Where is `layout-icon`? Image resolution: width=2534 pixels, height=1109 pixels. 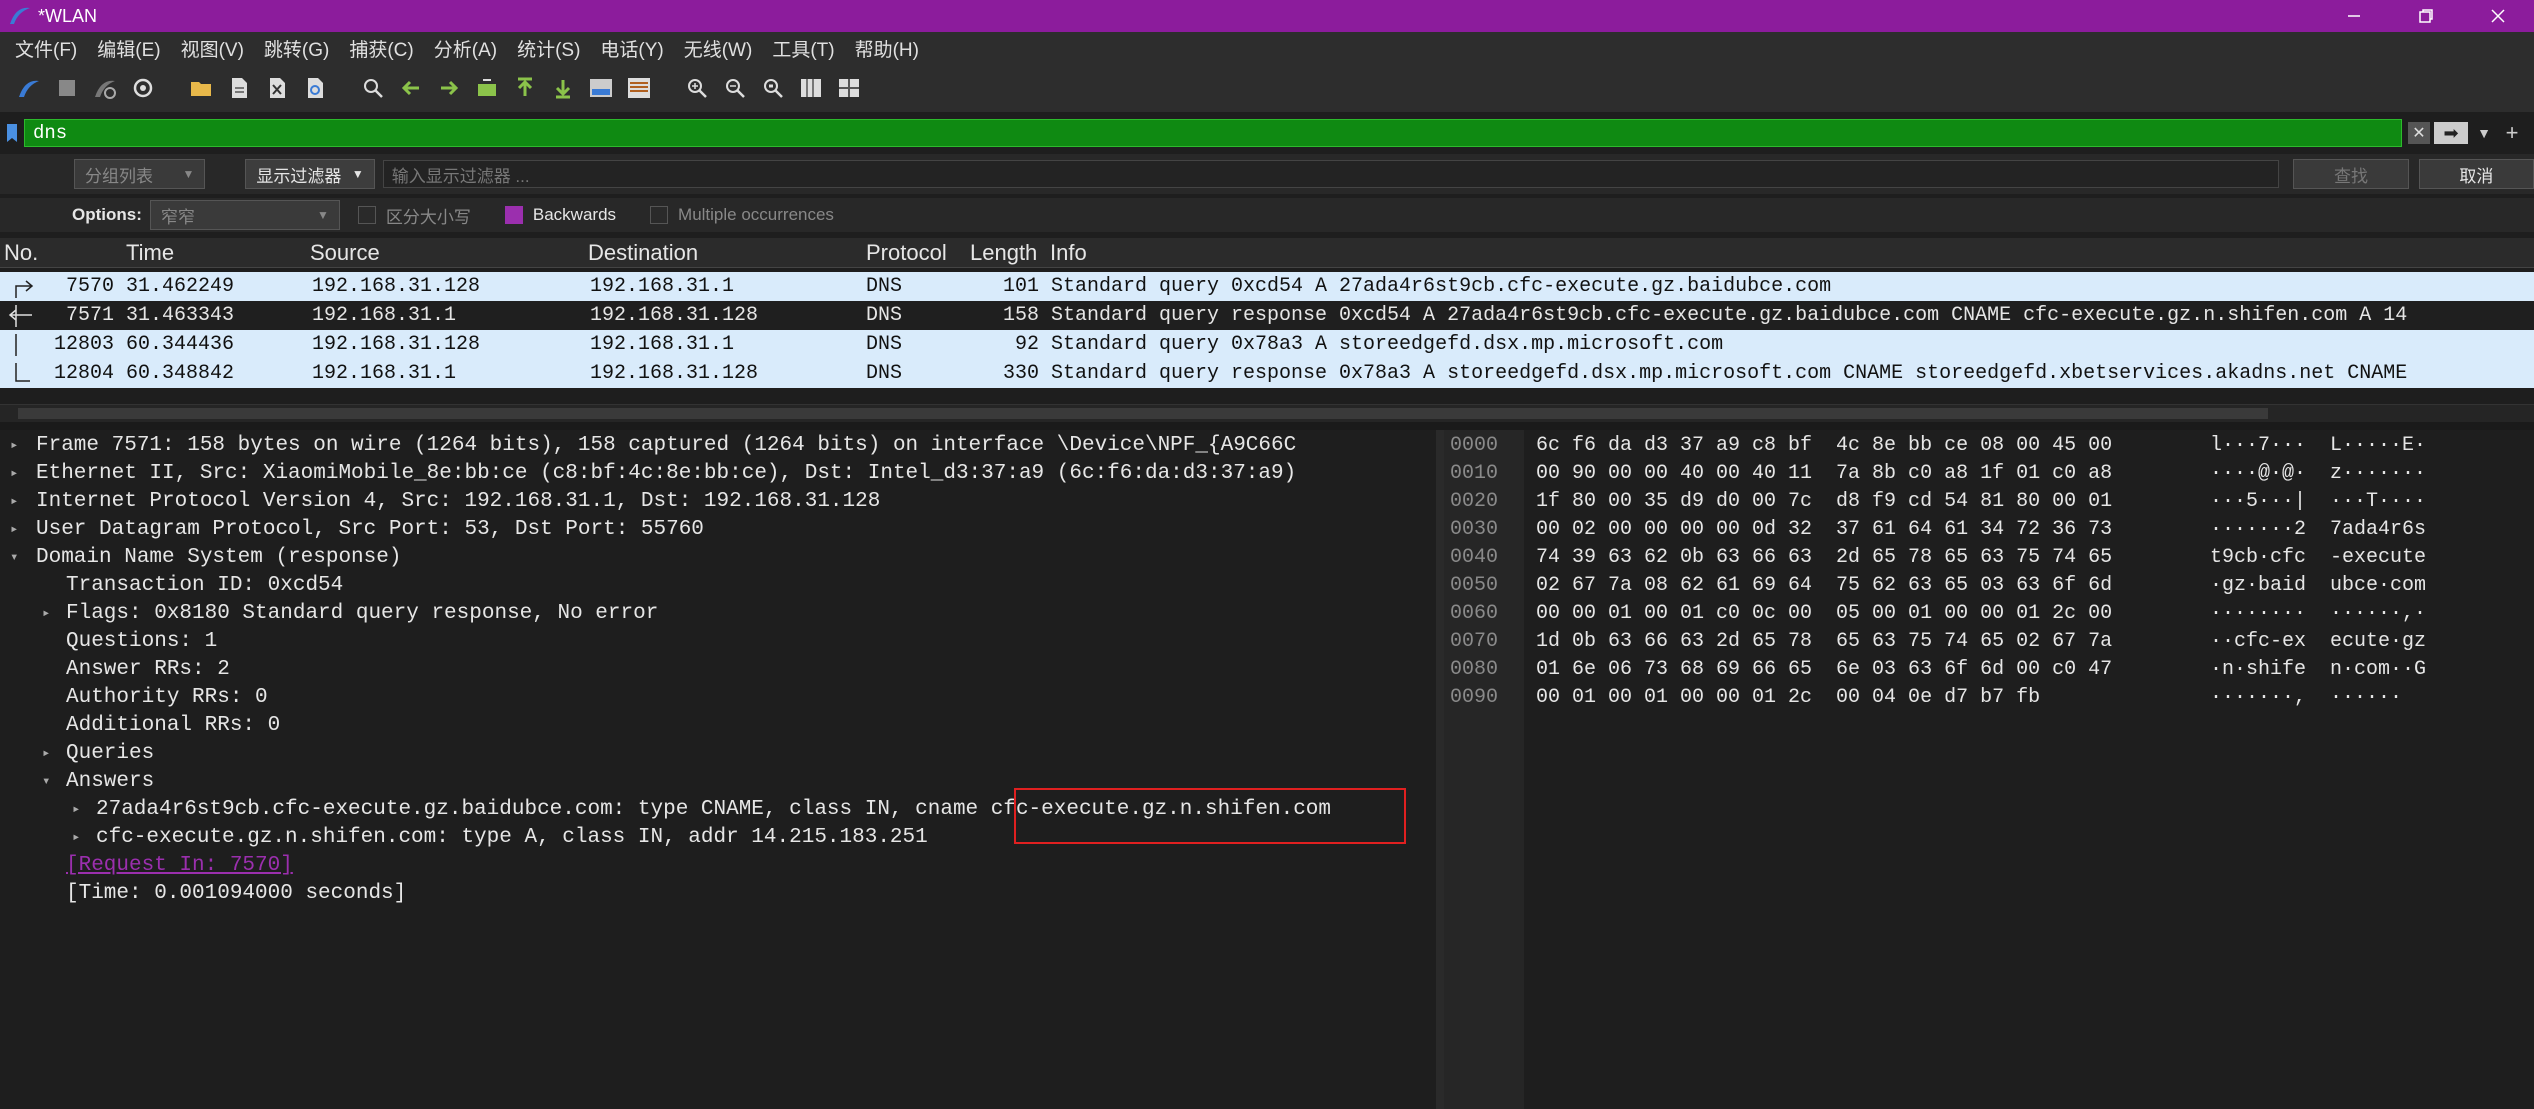
layout-icon is located at coordinates (849, 88).